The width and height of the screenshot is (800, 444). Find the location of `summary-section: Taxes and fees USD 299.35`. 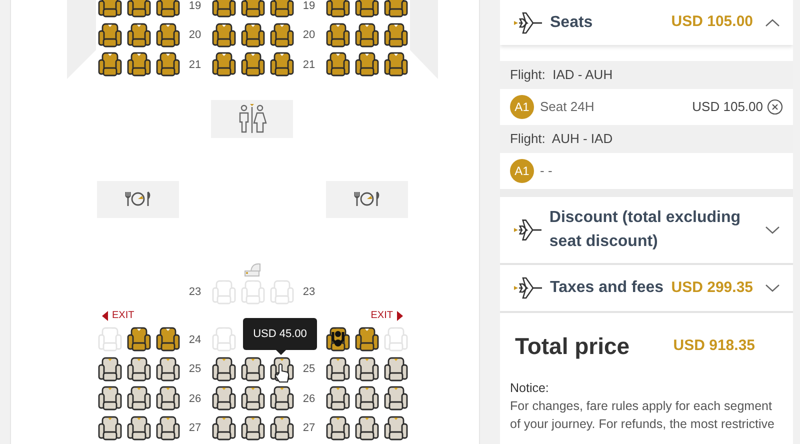

summary-section: Taxes and fees USD 299.35 is located at coordinates (646, 289).